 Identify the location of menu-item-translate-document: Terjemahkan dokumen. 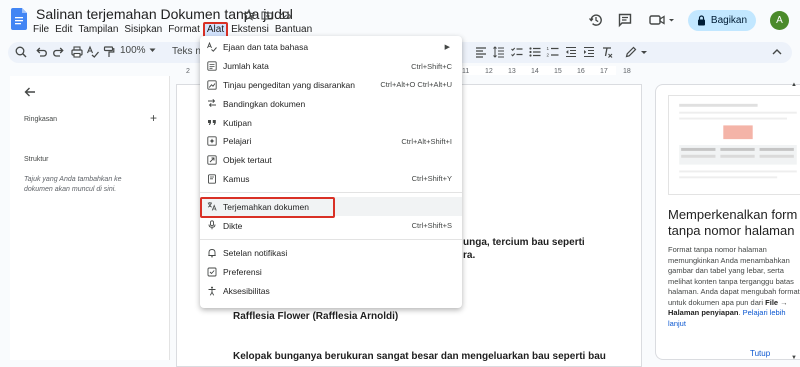
(331, 208).